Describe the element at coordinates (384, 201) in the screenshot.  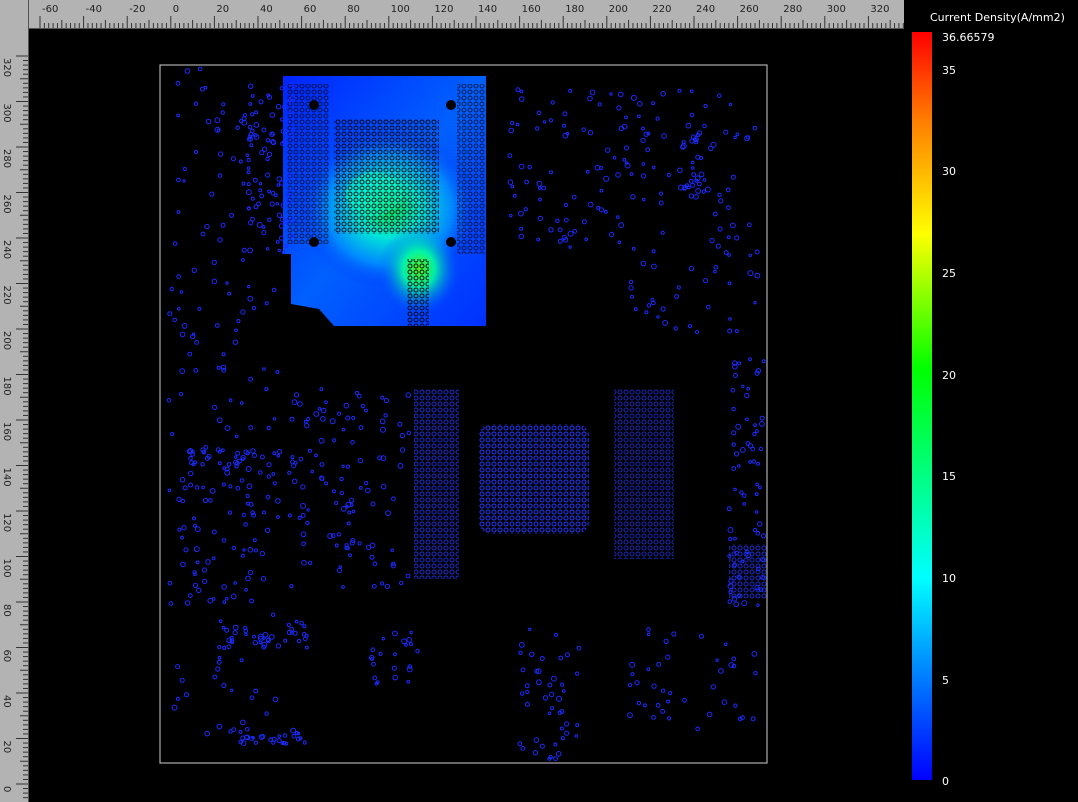
I see `power-plane-region` at that location.